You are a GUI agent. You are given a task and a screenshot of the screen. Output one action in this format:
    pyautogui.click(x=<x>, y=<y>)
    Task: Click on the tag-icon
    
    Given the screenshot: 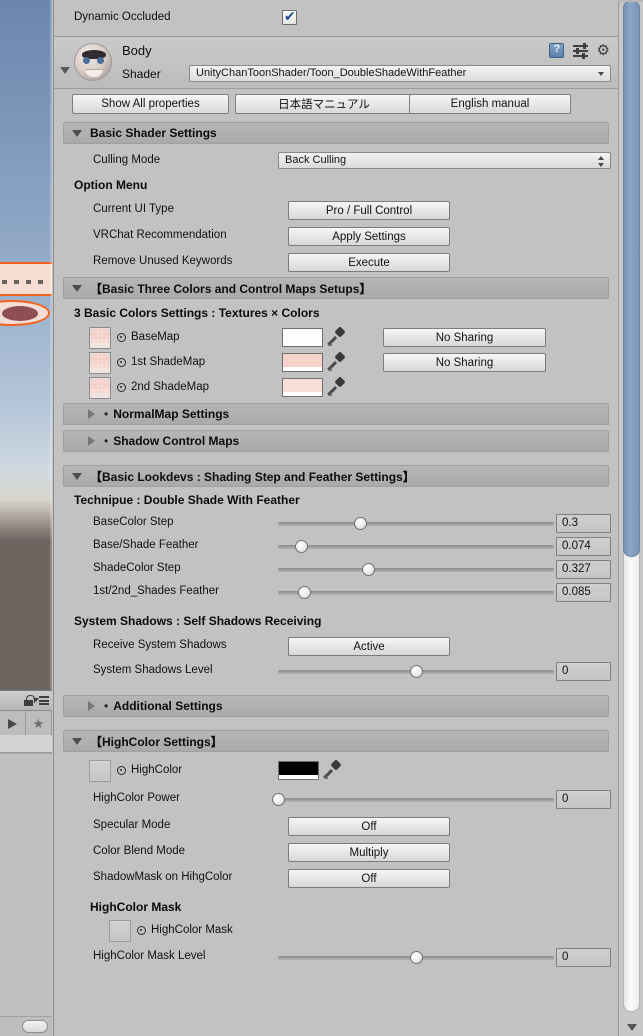 What is the action you would take?
    pyautogui.click(x=13, y=723)
    